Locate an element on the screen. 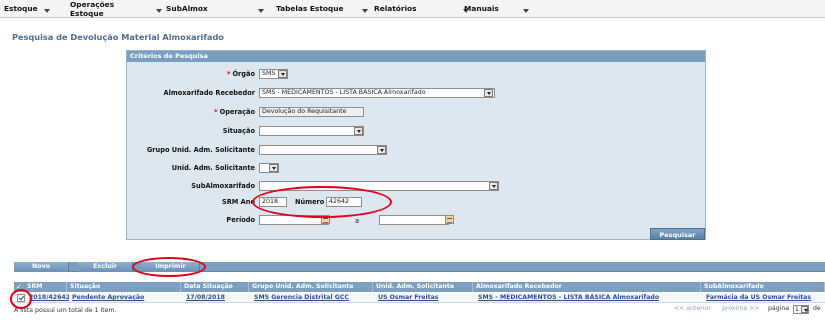  col-header-unid-adm: Unid. Adm. Solicitante is located at coordinates (423, 287).